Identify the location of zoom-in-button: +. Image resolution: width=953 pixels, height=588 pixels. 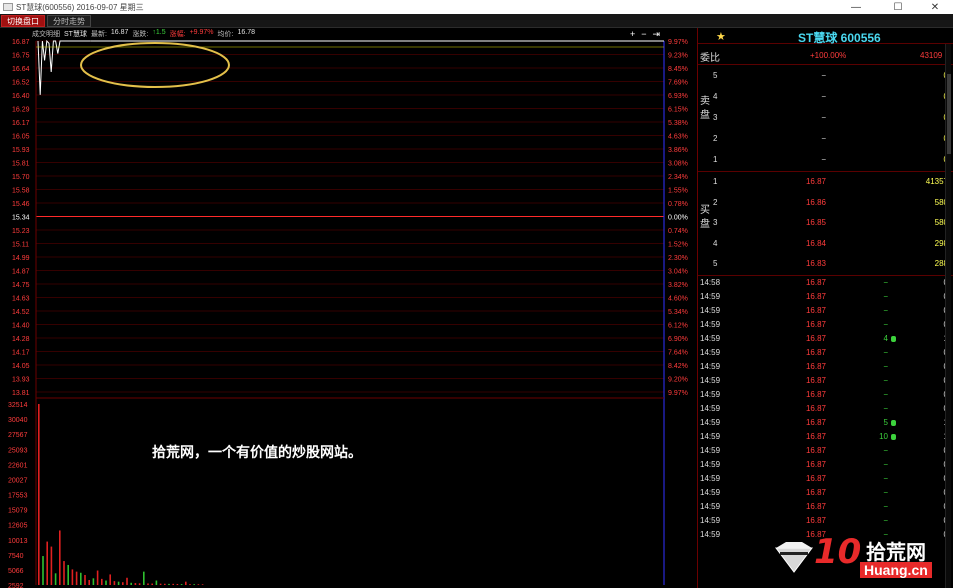
(632, 34).